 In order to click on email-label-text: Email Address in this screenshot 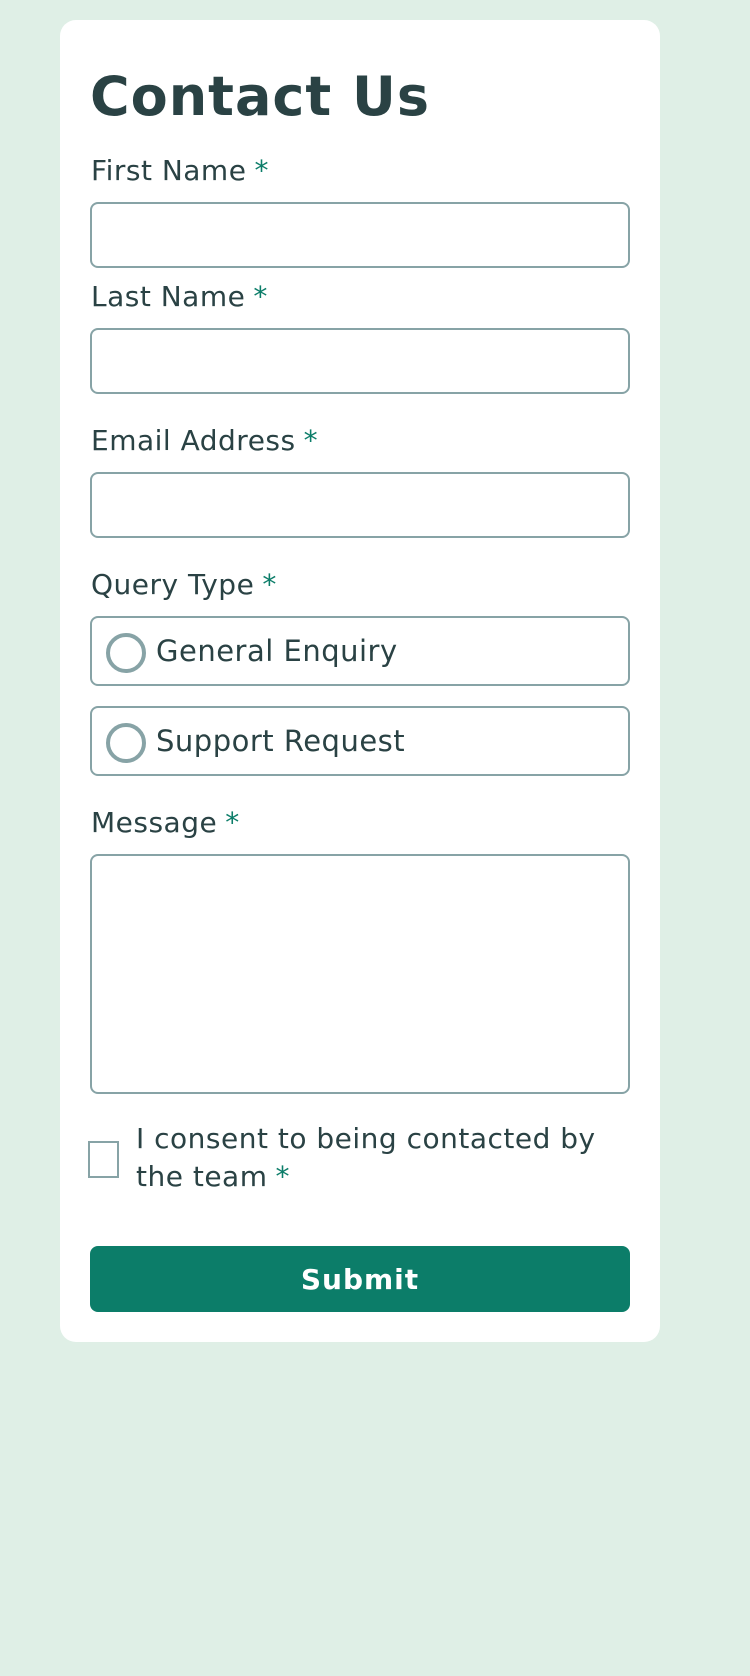, I will do `click(193, 440)`.